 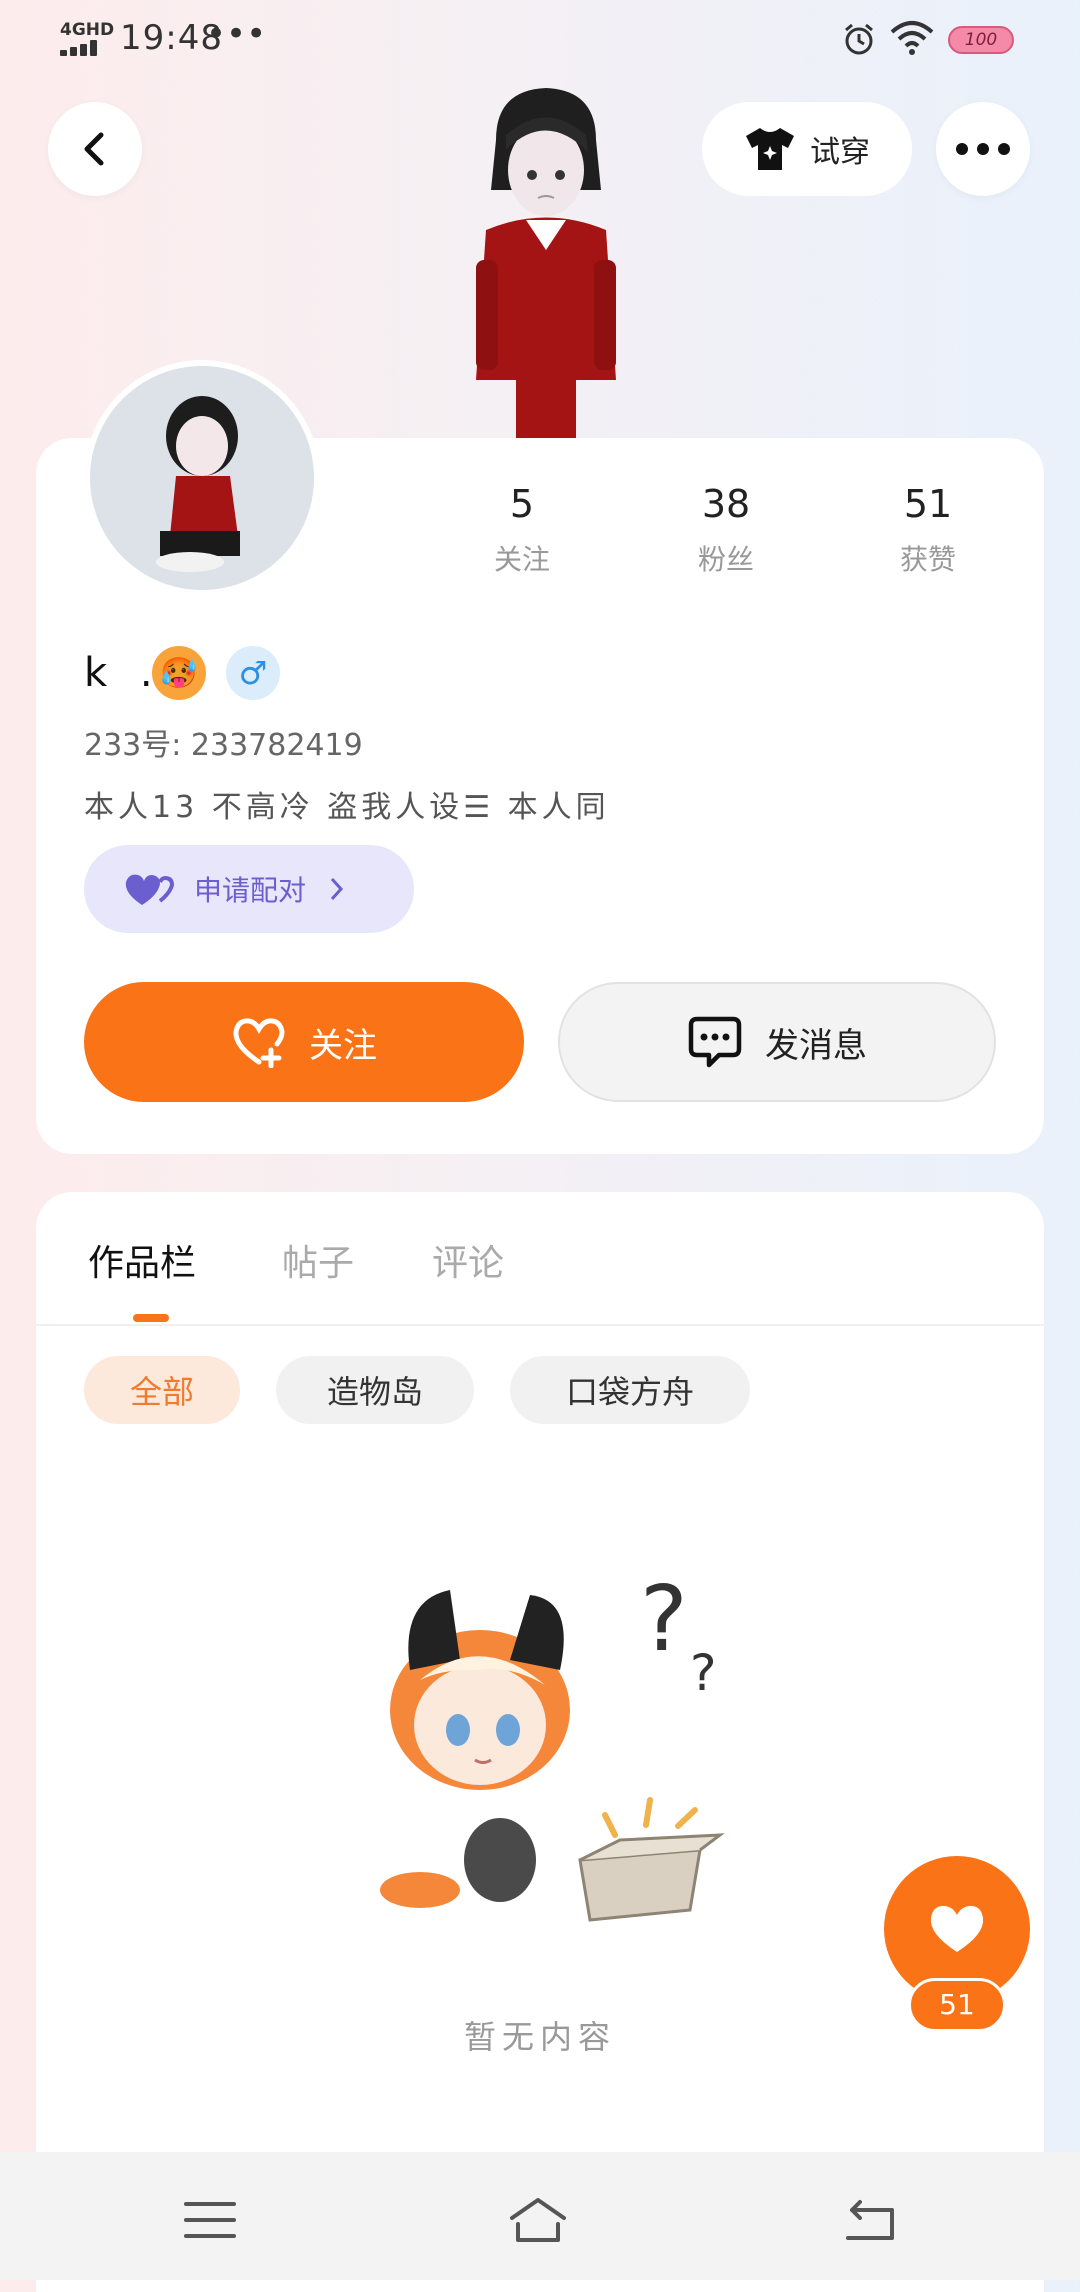 I want to click on tshirt-icon, so click(x=770, y=149).